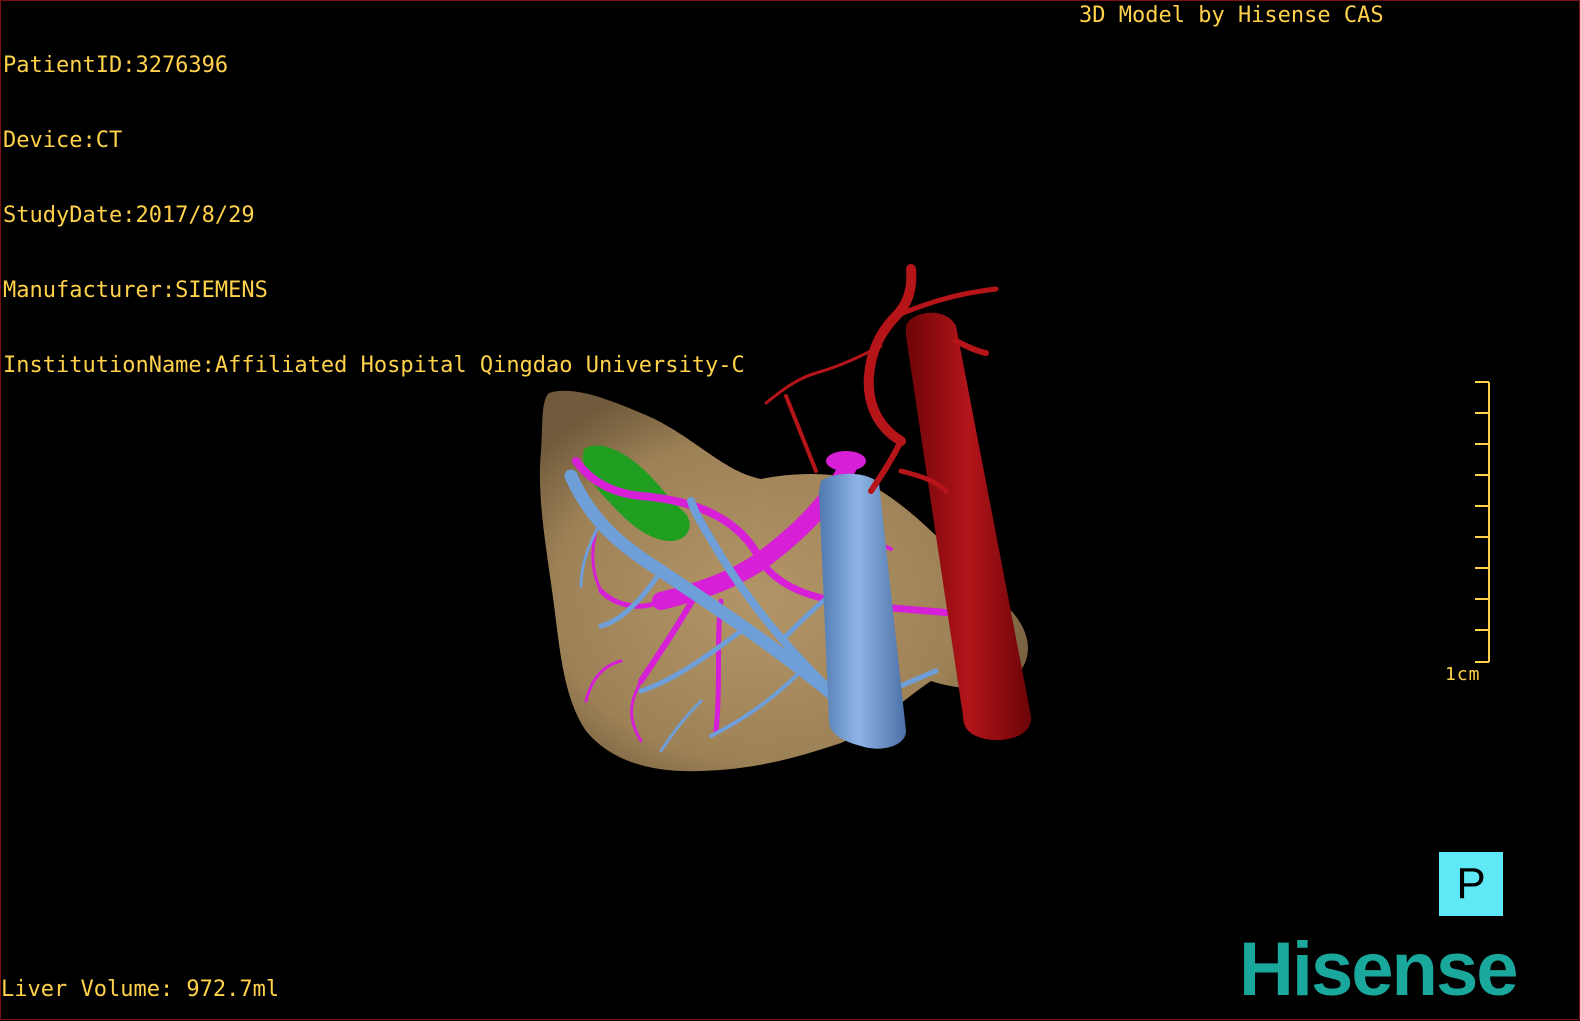 The height and width of the screenshot is (1021, 1580). Describe the element at coordinates (1471, 884) in the screenshot. I see `orientation-marker: P` at that location.